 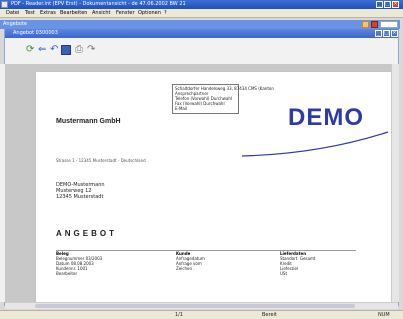 I want to click on cell: 1001, so click(x=82, y=268).